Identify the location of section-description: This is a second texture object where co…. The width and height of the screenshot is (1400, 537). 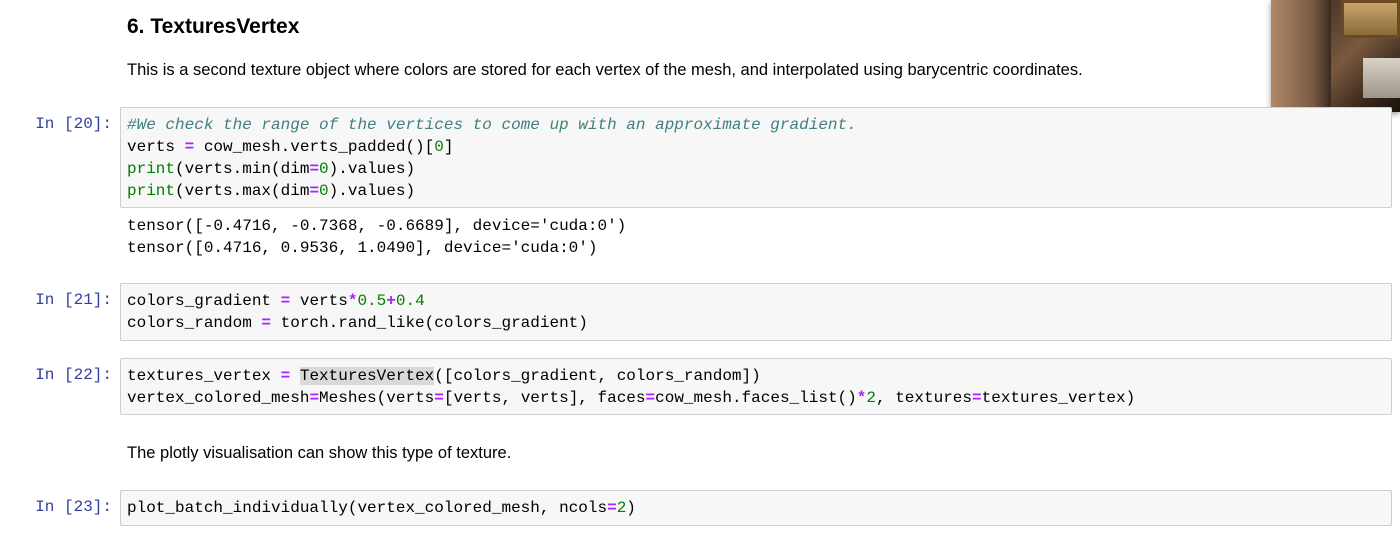
(605, 70).